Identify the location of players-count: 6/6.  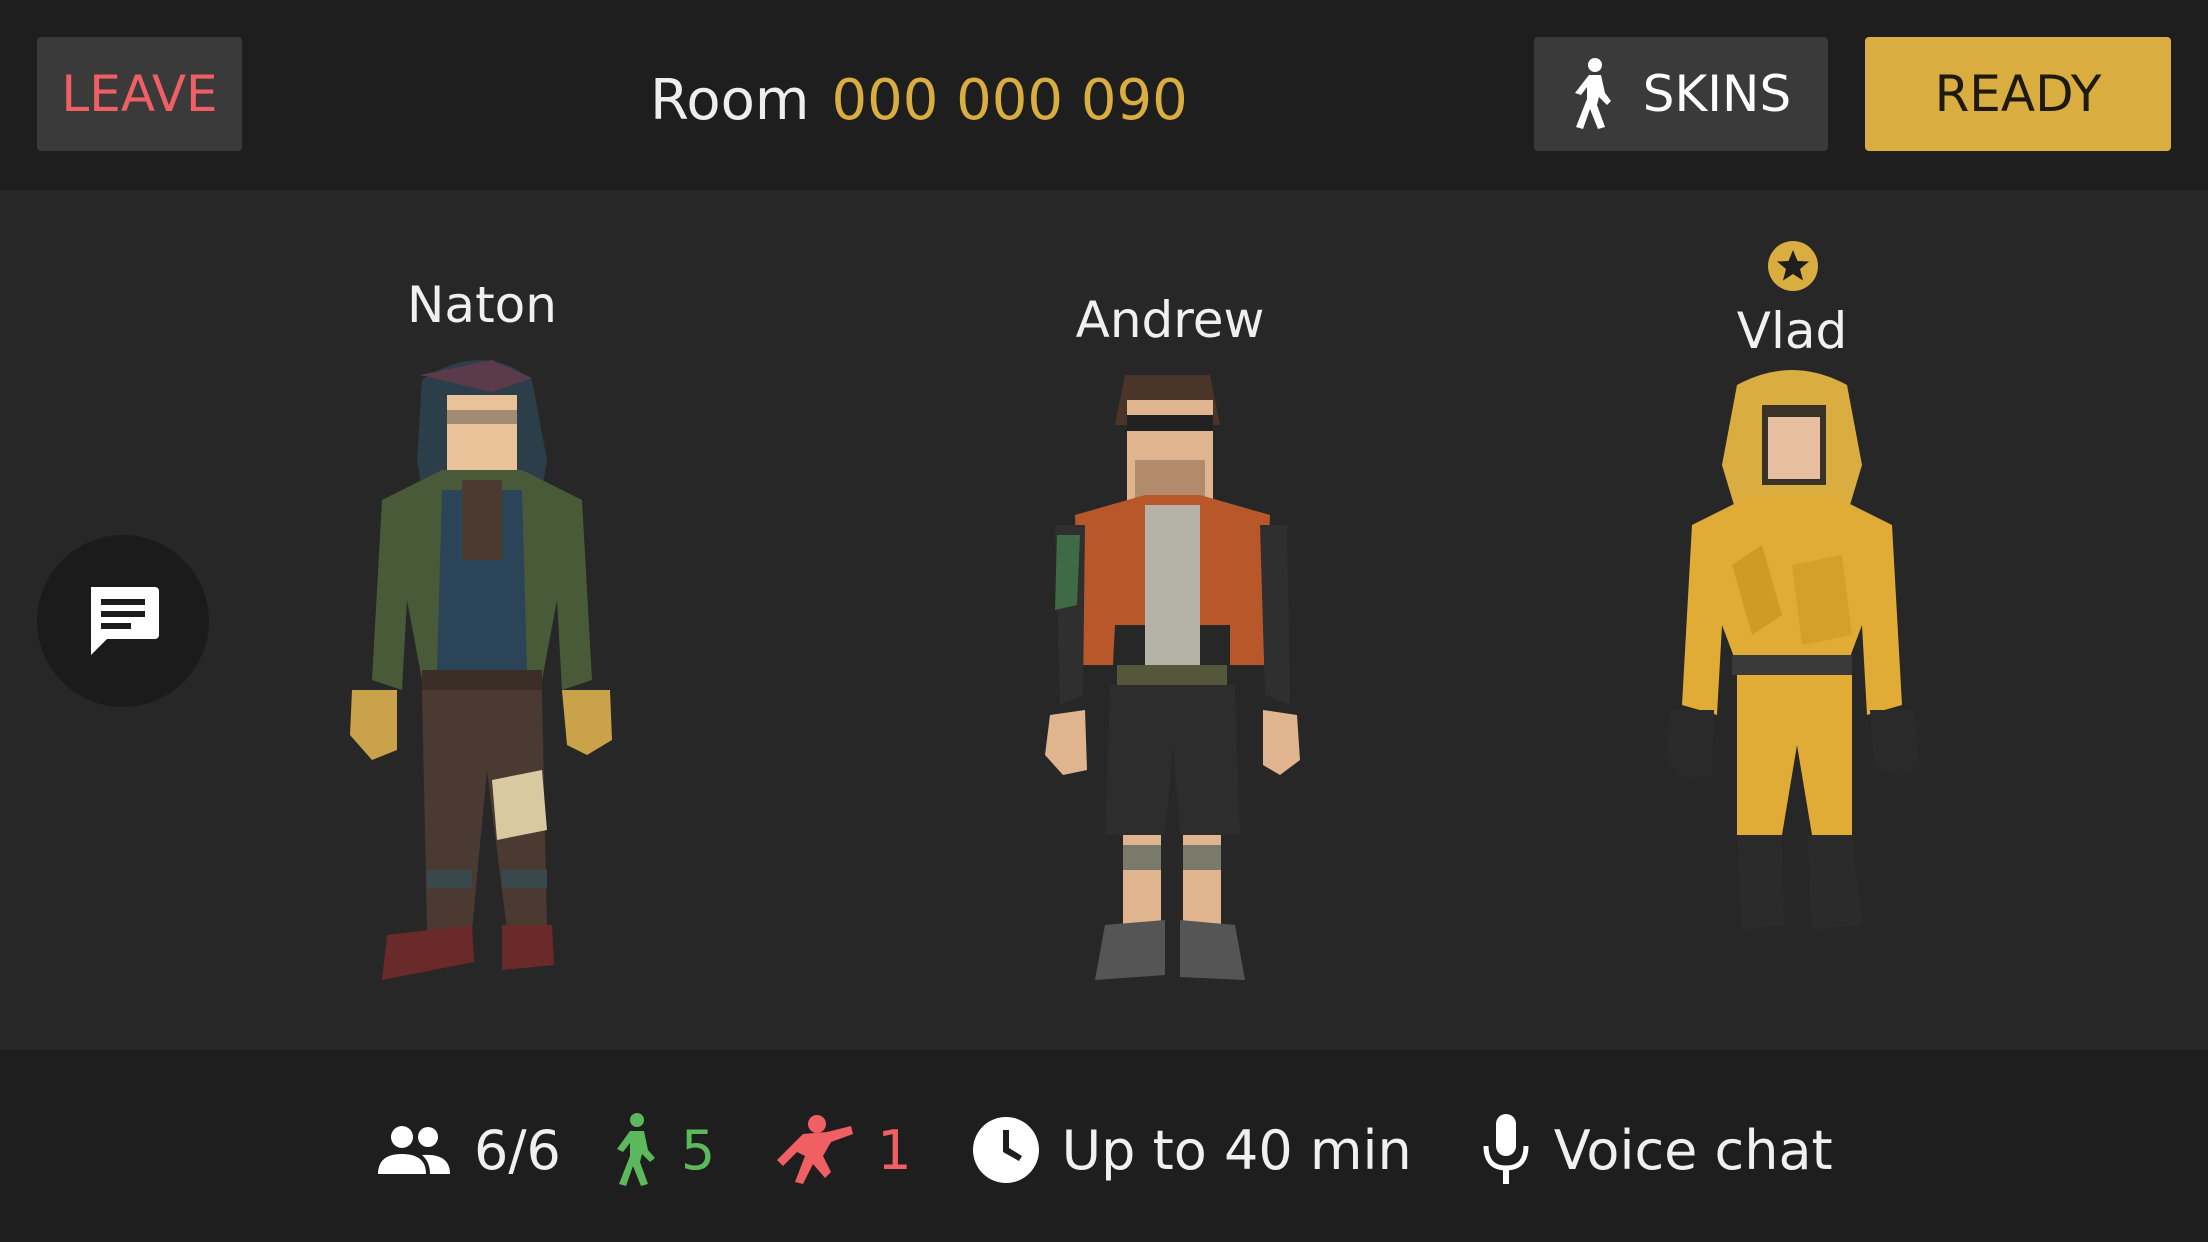
(517, 1150).